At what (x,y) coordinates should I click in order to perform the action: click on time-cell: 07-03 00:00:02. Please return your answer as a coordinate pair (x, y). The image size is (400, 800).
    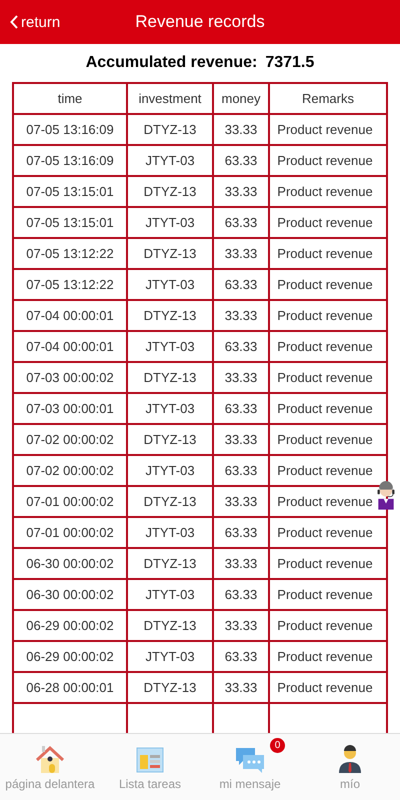
    Looking at the image, I should click on (70, 377).